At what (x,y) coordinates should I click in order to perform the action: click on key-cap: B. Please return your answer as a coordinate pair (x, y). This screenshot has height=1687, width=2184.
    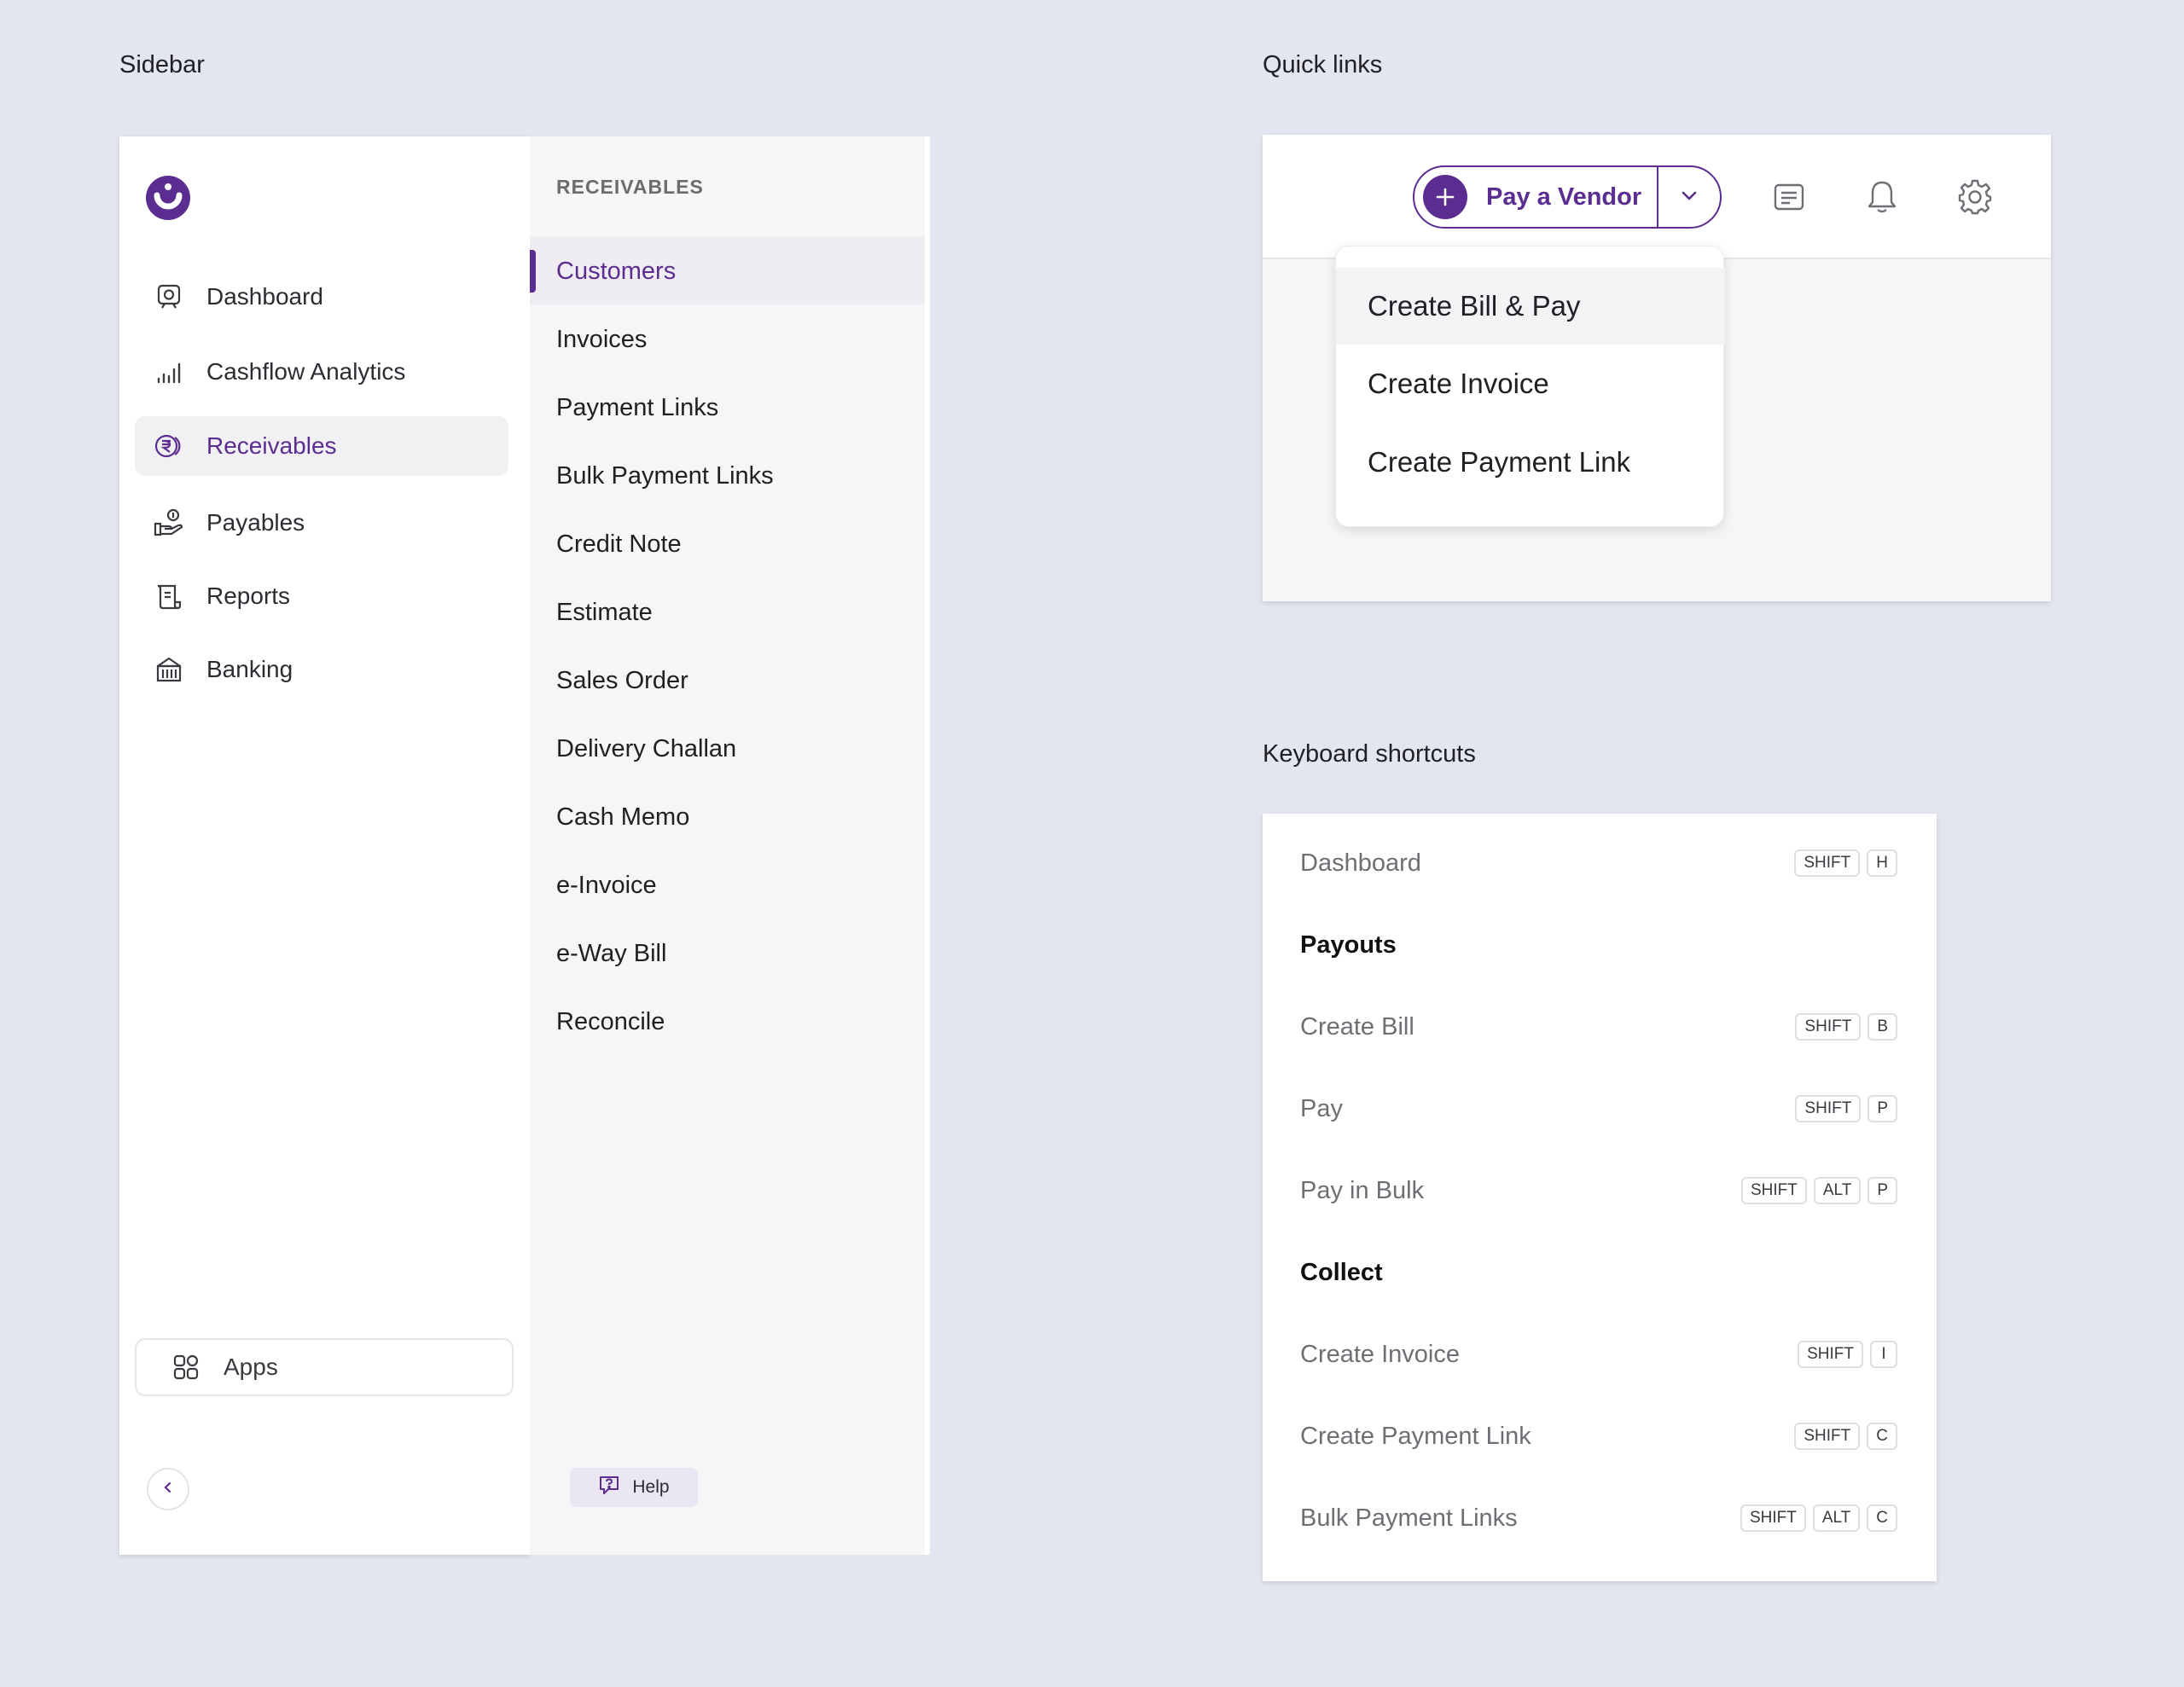
    Looking at the image, I should click on (1882, 1027).